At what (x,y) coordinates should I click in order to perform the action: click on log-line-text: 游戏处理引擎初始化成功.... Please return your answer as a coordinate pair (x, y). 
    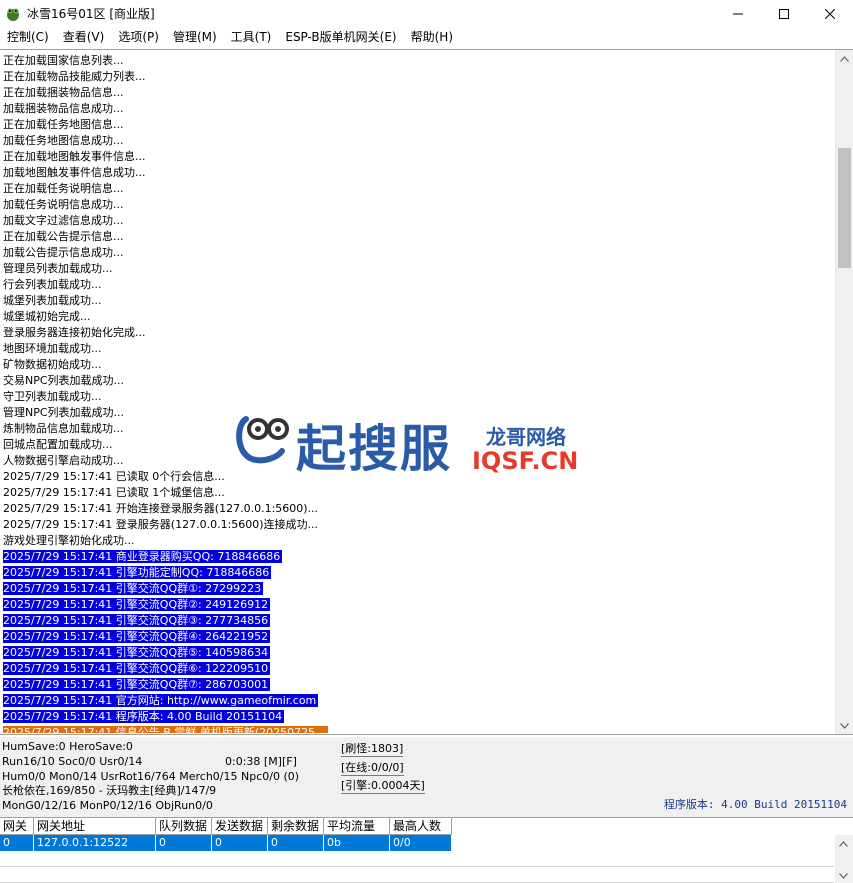
    Looking at the image, I should click on (69, 540).